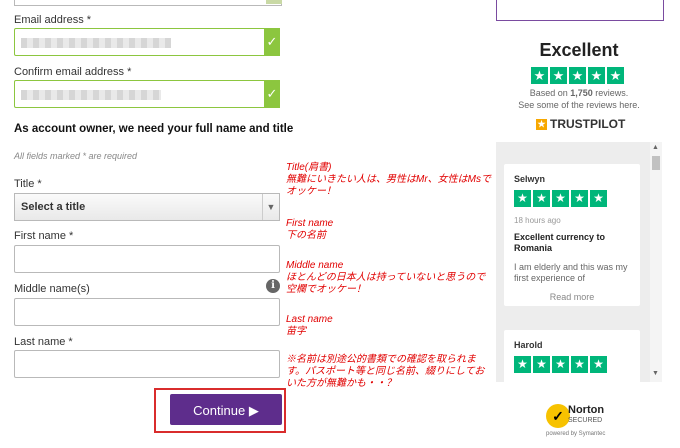  I want to click on norton-secured: SECURED, so click(585, 420).